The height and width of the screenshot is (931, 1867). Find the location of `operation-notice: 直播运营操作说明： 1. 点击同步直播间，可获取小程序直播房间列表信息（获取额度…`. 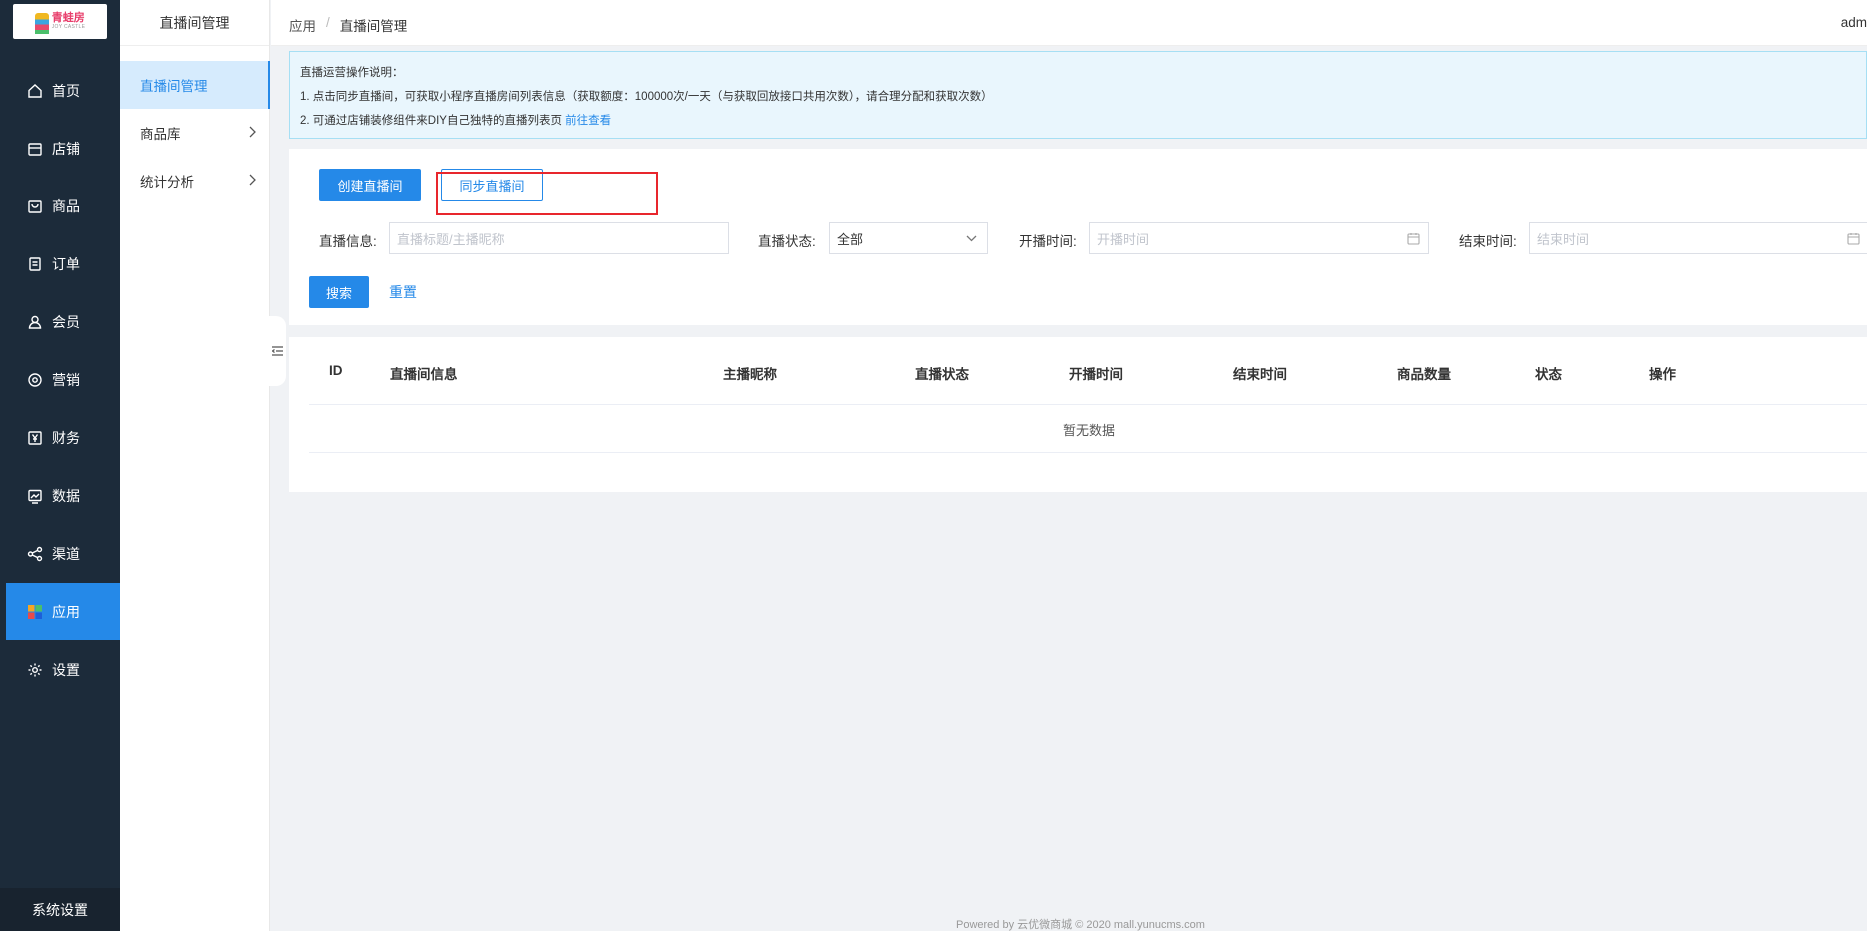

operation-notice: 直播运营操作说明： 1. 点击同步直播间，可获取小程序直播房间列表信息（获取额度… is located at coordinates (1078, 95).